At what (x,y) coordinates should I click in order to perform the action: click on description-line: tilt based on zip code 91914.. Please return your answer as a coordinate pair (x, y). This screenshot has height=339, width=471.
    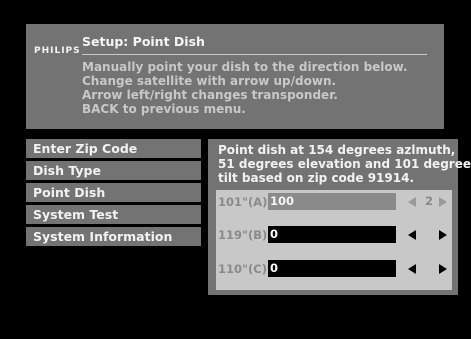
    Looking at the image, I should click on (316, 178).